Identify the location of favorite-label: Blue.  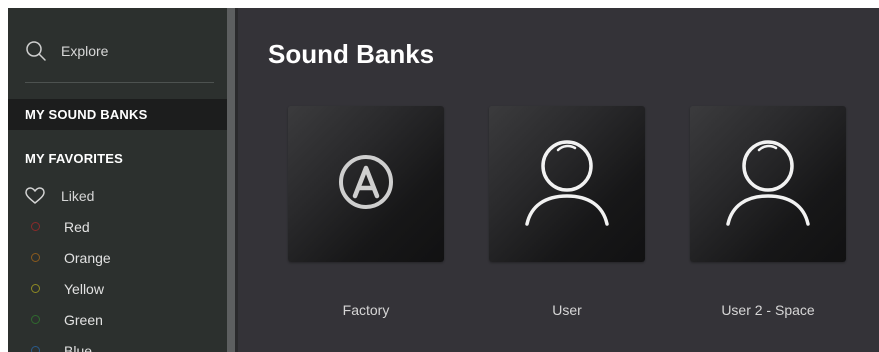
(78, 347).